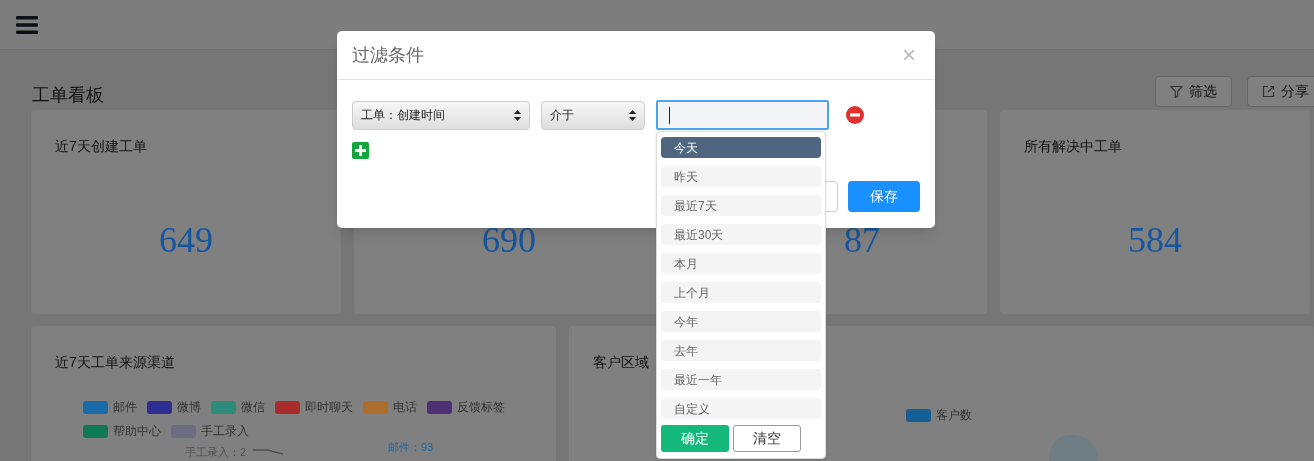  I want to click on menu-icon, so click(27, 24).